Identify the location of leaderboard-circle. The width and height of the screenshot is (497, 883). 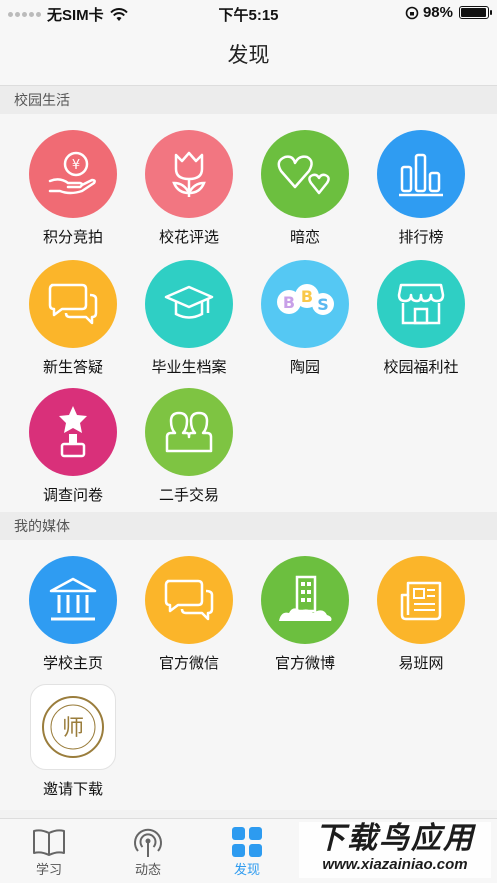
(421, 174).